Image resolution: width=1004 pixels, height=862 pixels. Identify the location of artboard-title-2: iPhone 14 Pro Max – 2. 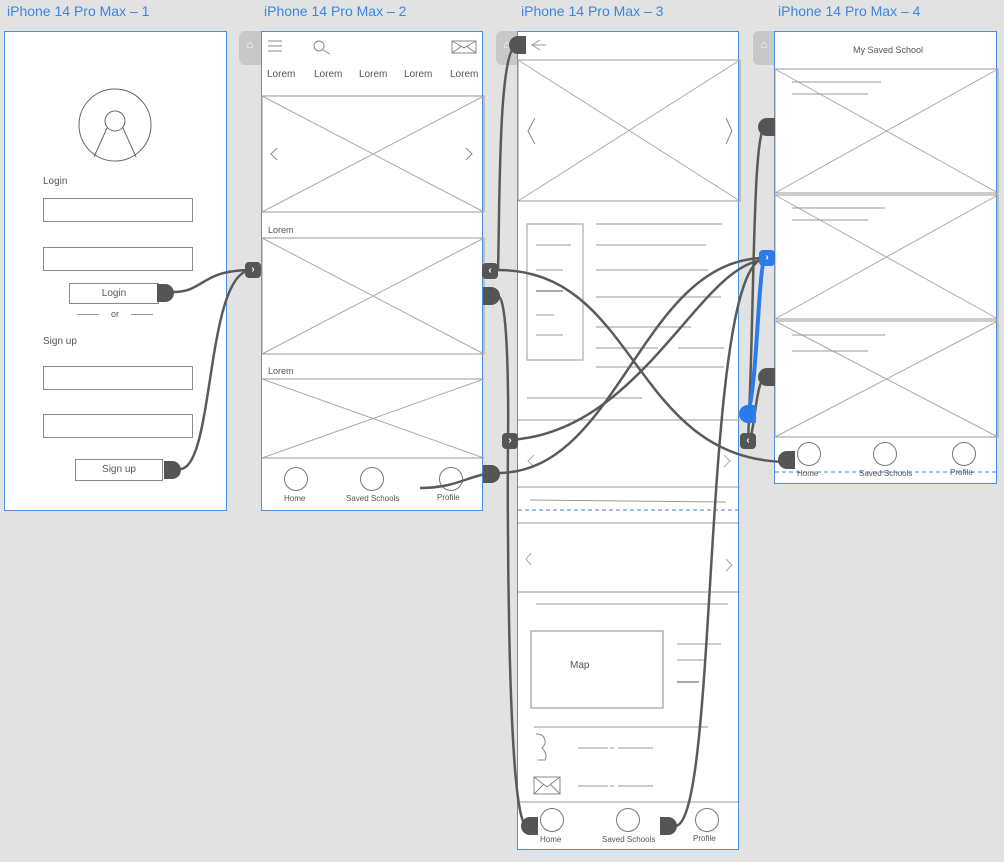
(335, 11).